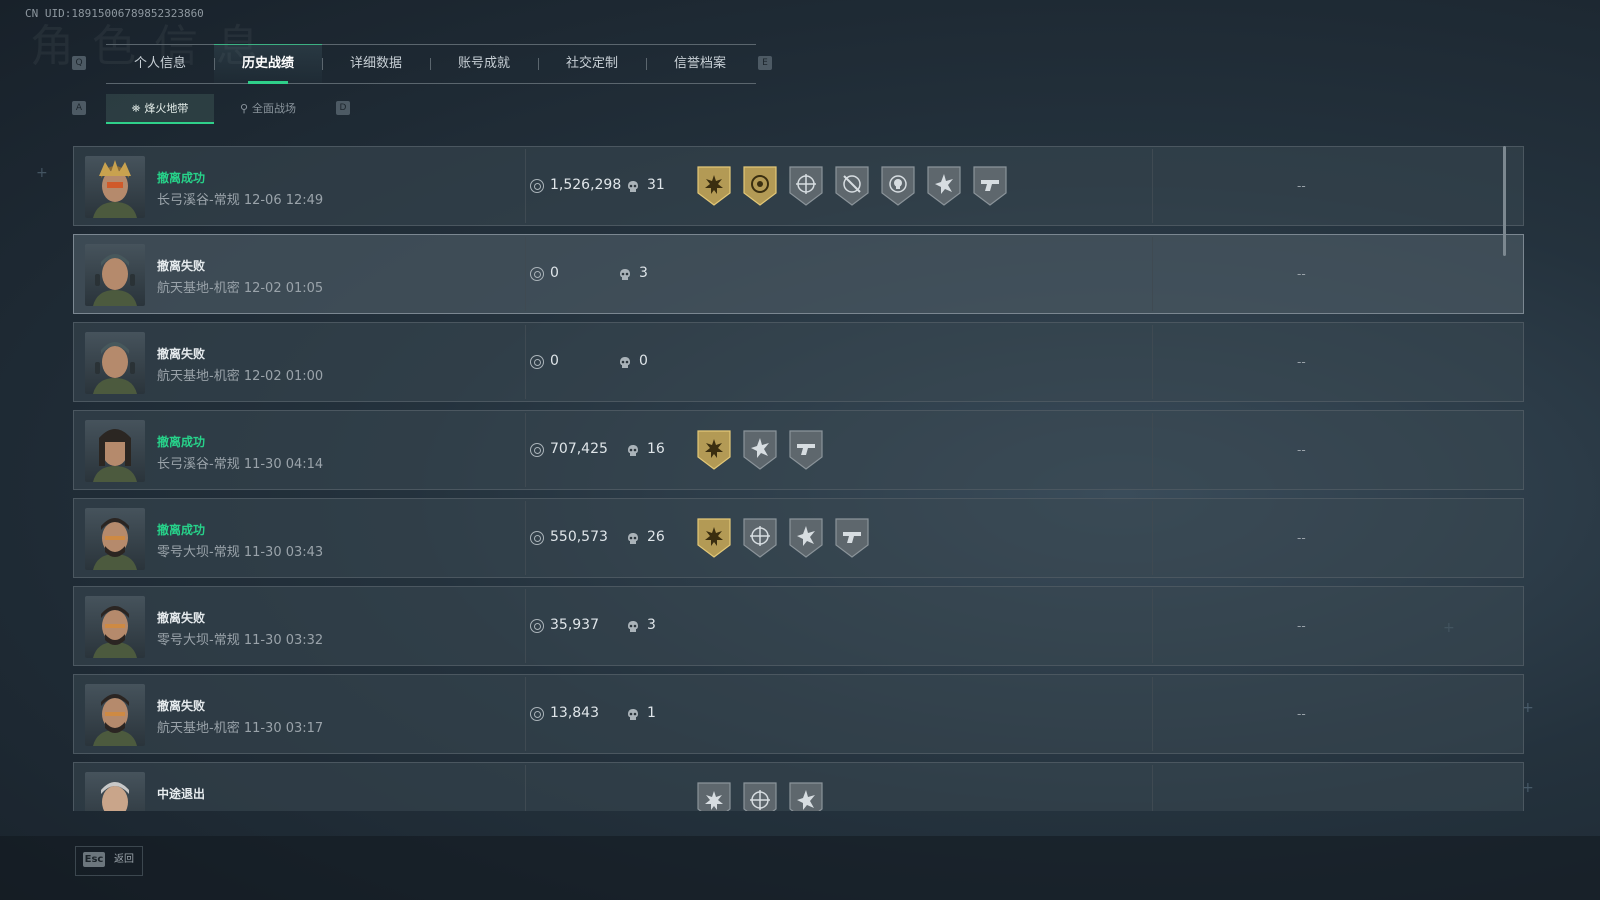 This screenshot has width=1600, height=900. What do you see at coordinates (114, 13) in the screenshot?
I see `player-uid: CN UID:18915006789852323860` at bounding box center [114, 13].